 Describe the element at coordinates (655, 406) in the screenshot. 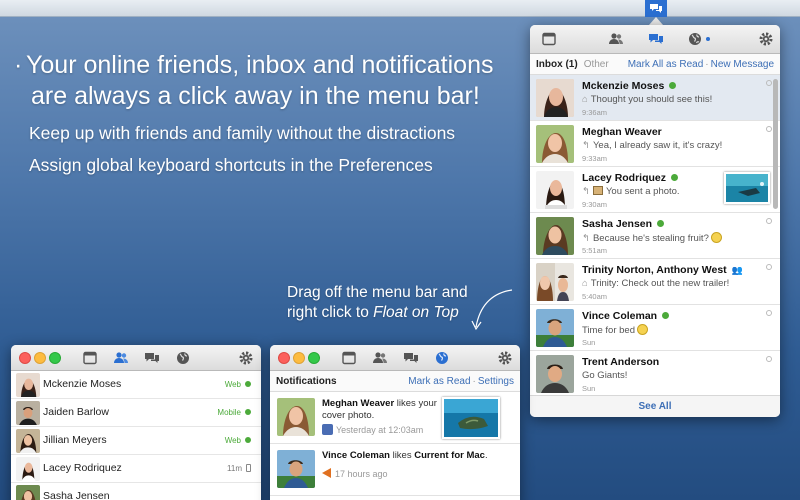

I see `see-all-link: See All` at that location.